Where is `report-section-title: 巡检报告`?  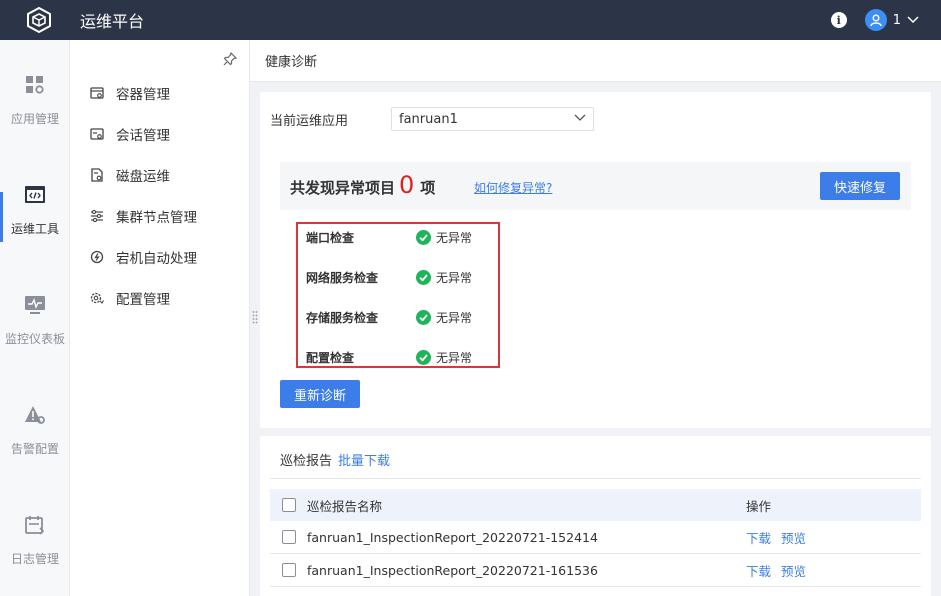
report-section-title: 巡检报告 is located at coordinates (306, 461).